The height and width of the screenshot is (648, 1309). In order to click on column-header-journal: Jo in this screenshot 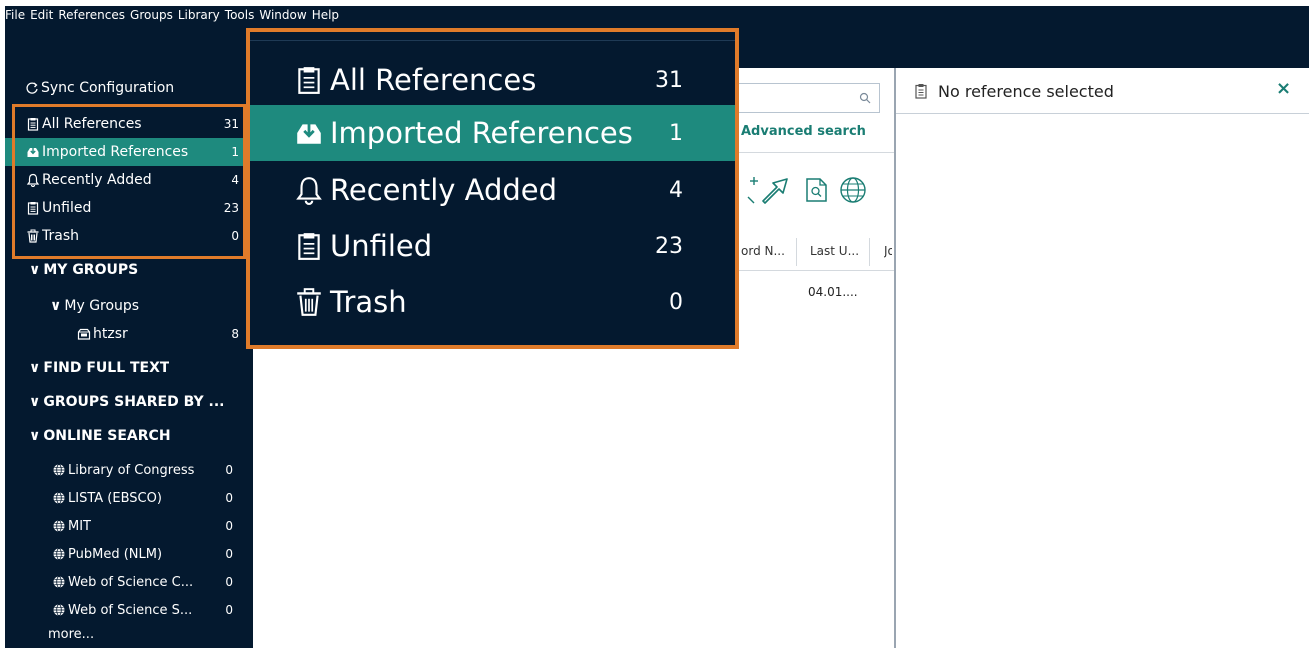, I will do `click(888, 251)`.